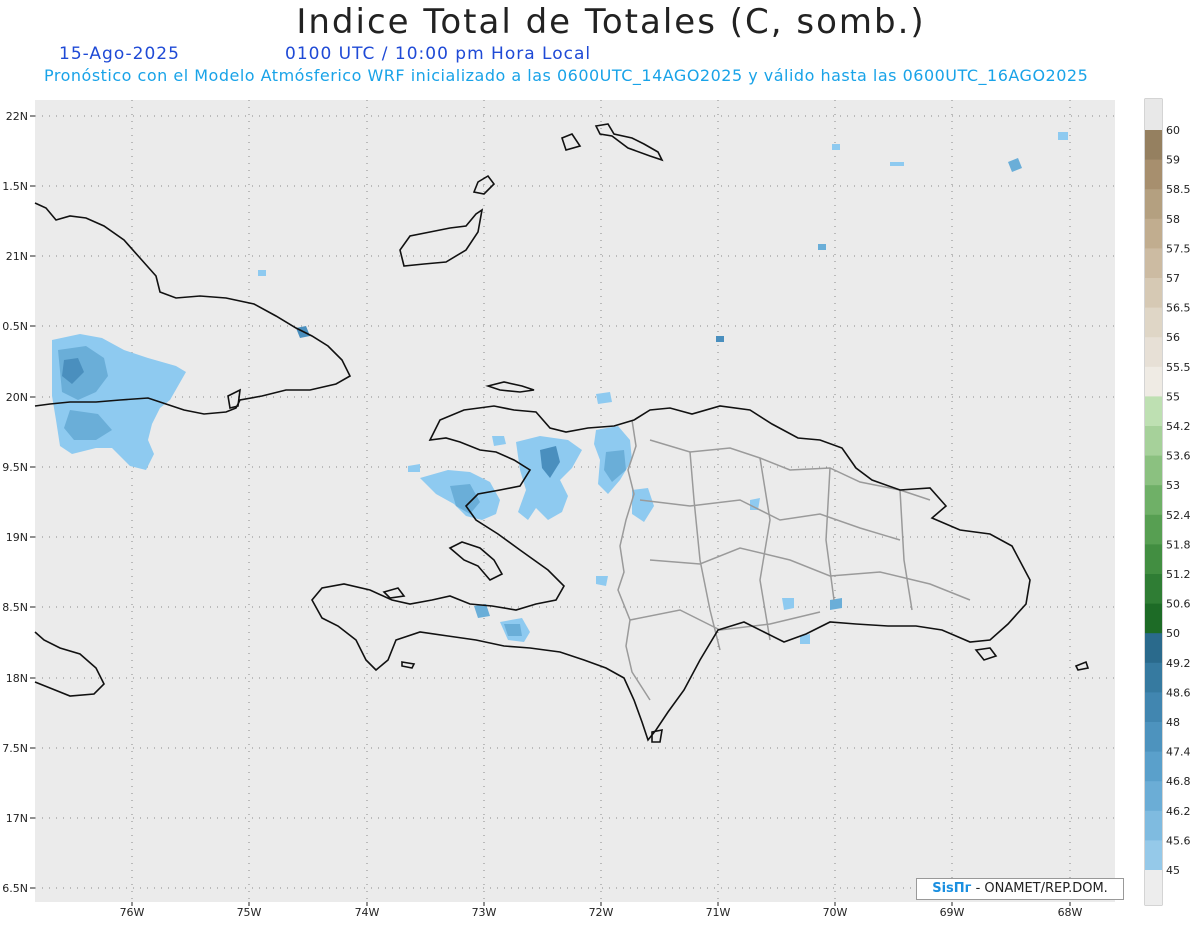 The image size is (1200, 927). Describe the element at coordinates (15, 748) in the screenshot. I see `lat-label: 7.5N` at that location.